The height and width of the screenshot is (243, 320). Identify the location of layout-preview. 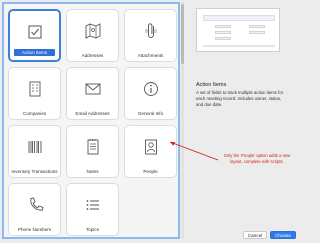
(238, 30).